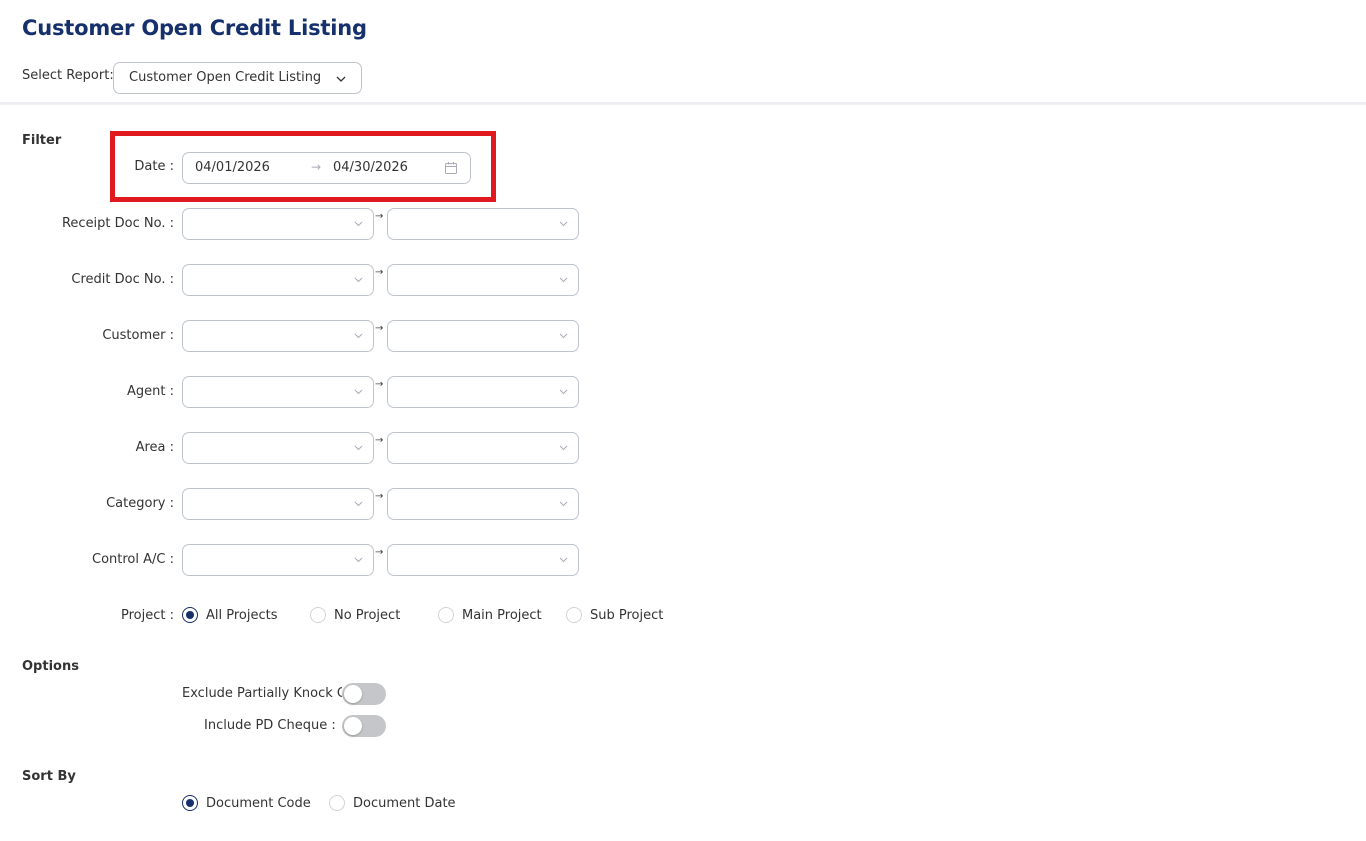 The height and width of the screenshot is (841, 1366). Describe the element at coordinates (483, 392) in the screenshot. I see `agent-to-select` at that location.